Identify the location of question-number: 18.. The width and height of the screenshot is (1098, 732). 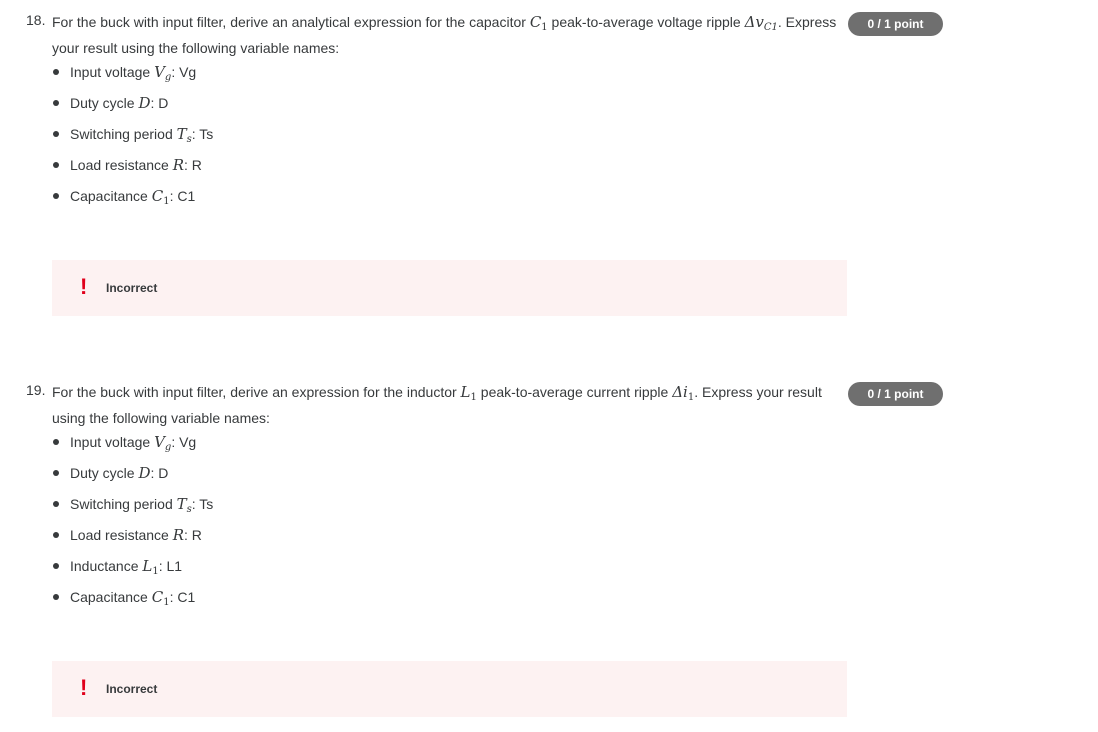
(36, 20).